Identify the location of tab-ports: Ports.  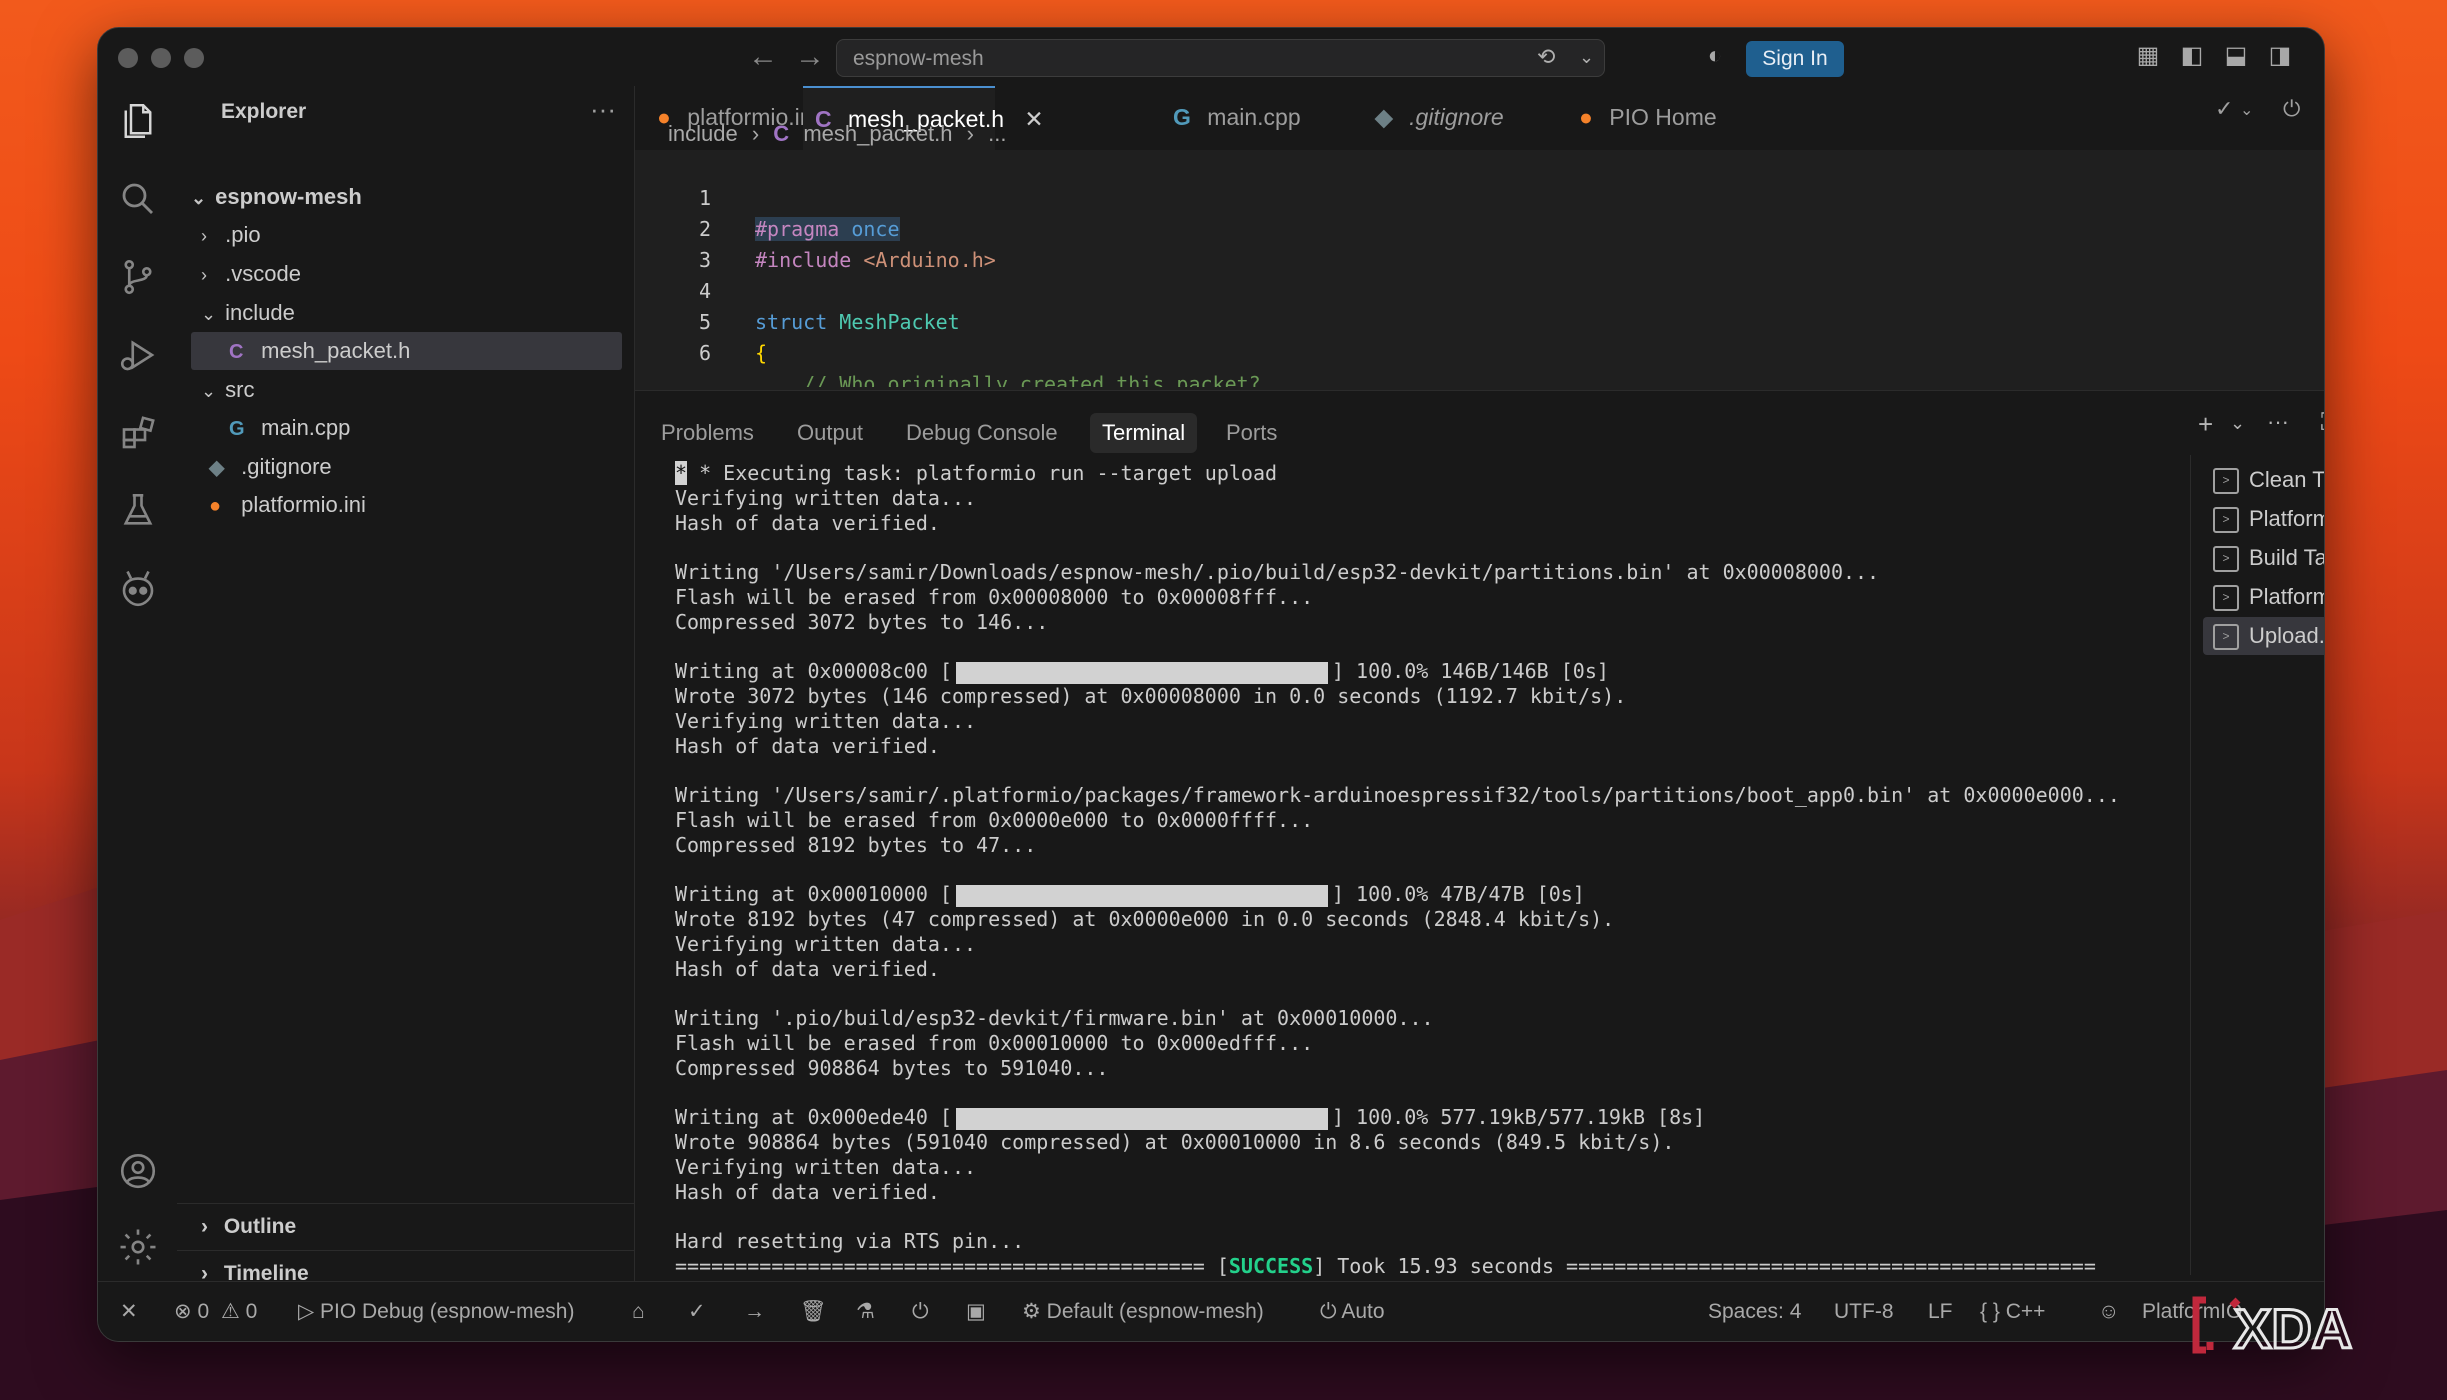
(1251, 433).